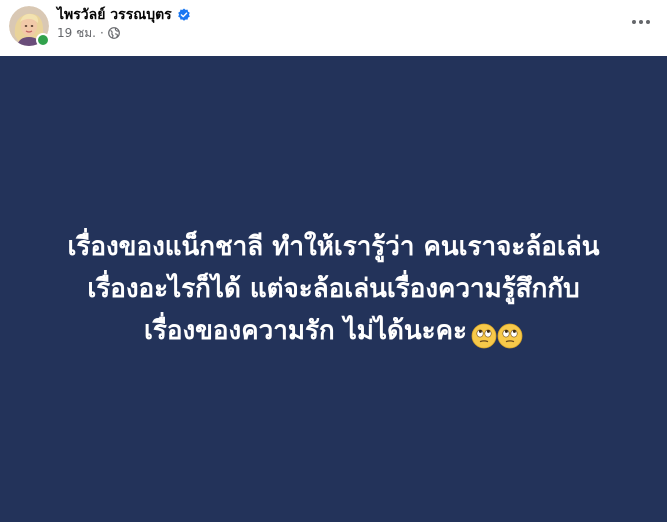 The image size is (667, 522). I want to click on status-line-3-text: เรื่องของความรัก ไม่ได้นะคะ, so click(305, 331).